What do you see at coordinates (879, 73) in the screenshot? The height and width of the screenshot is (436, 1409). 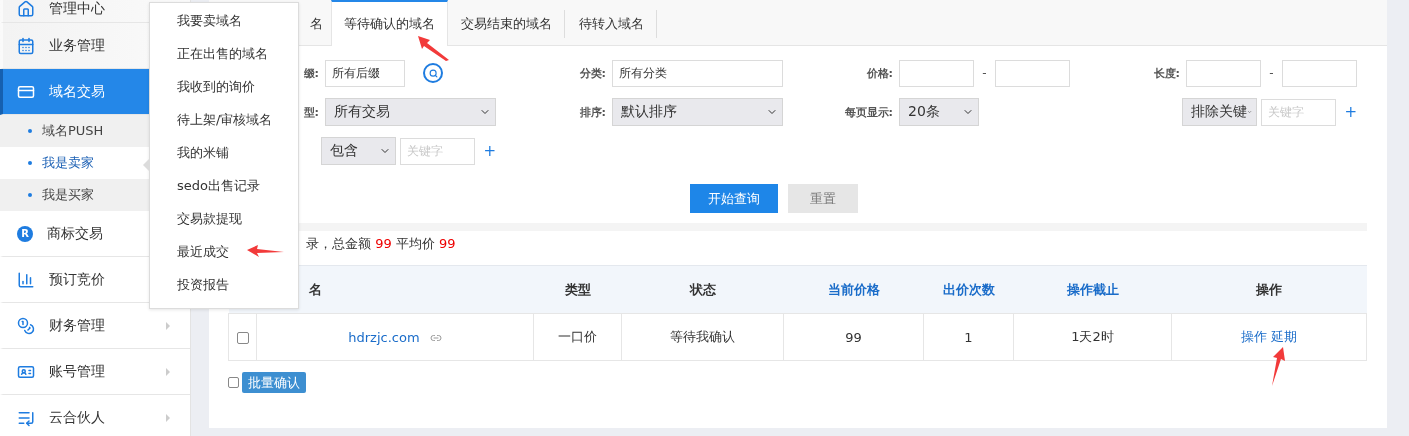 I see `filter-label: 价格:` at bounding box center [879, 73].